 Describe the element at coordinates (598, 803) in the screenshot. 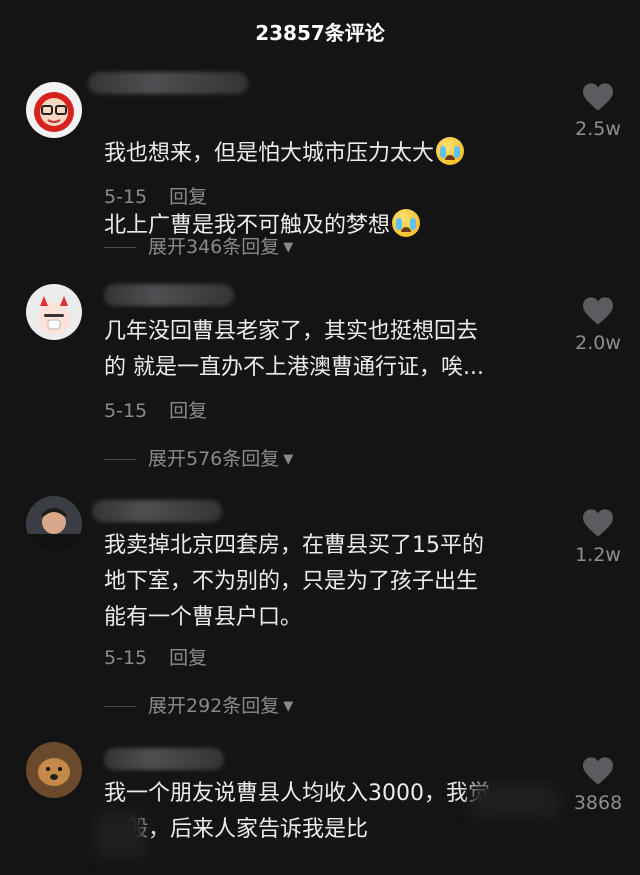

I see `like-count: 3868` at that location.